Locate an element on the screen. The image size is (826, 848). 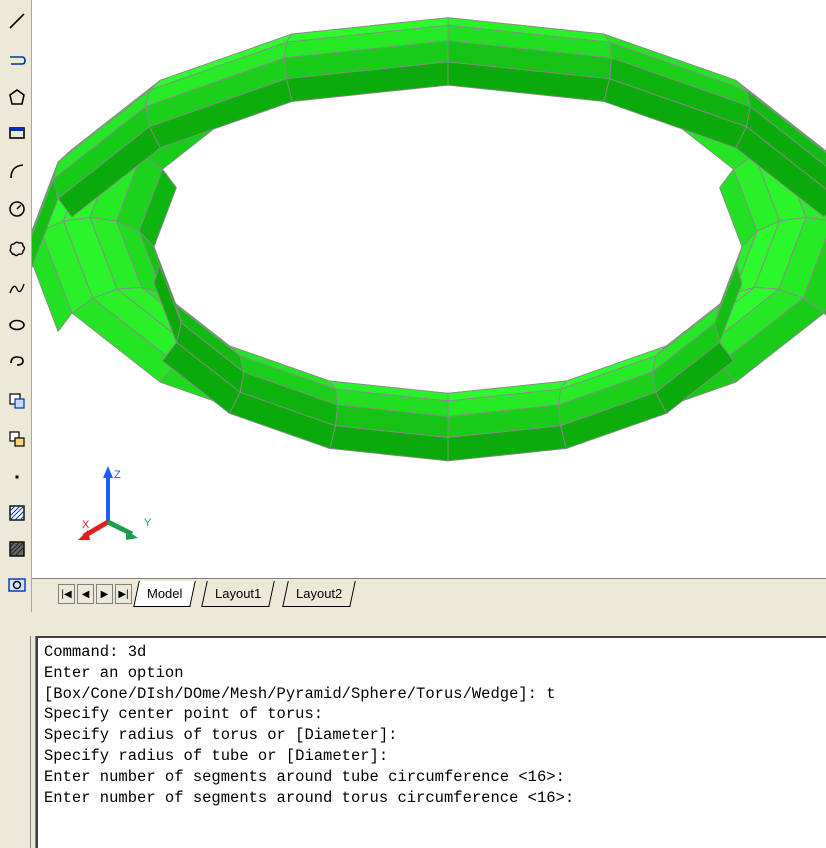
region-tool-button is located at coordinates (17, 585).